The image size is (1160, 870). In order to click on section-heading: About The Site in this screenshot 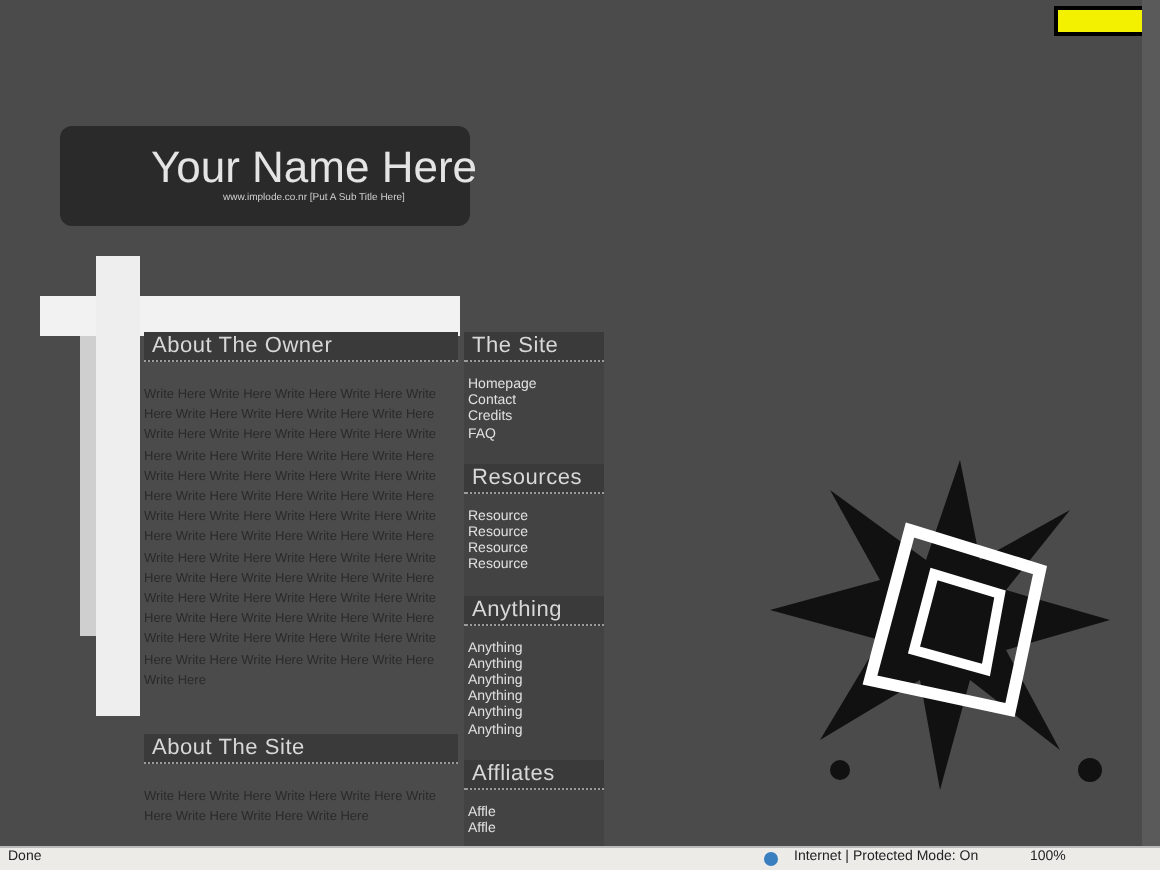, I will do `click(301, 749)`.